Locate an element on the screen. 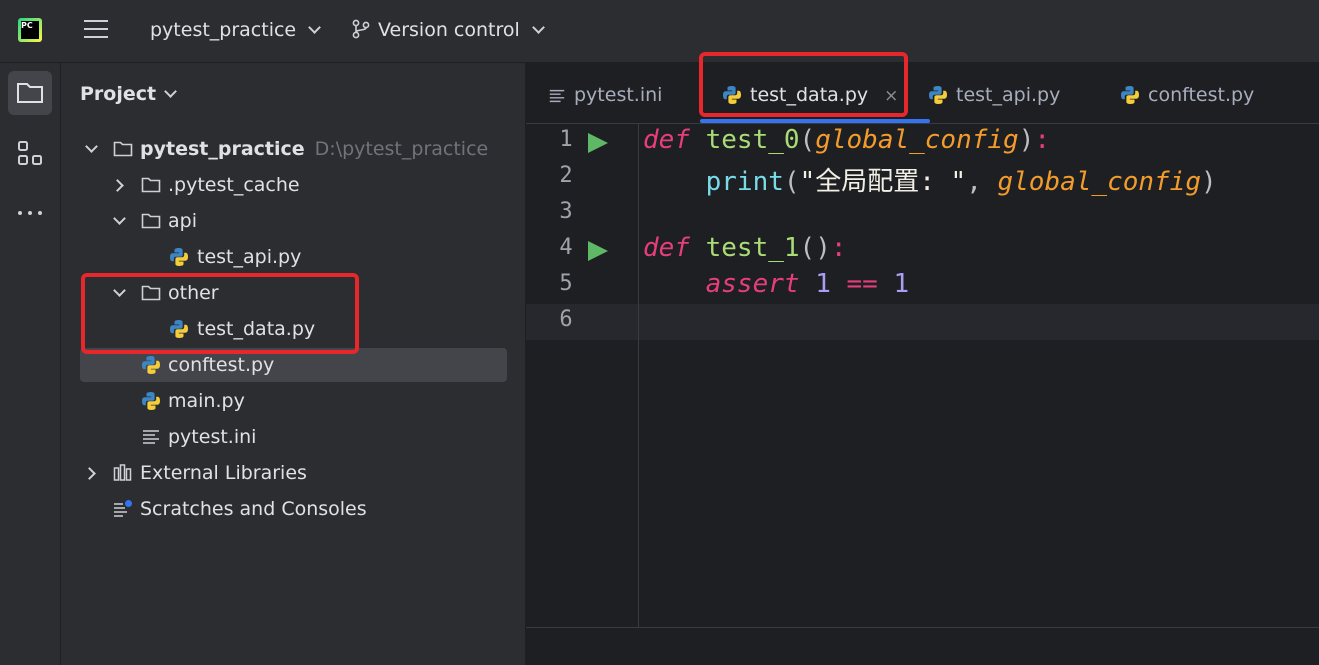  tree-item-label: test_api.py is located at coordinates (249, 257).